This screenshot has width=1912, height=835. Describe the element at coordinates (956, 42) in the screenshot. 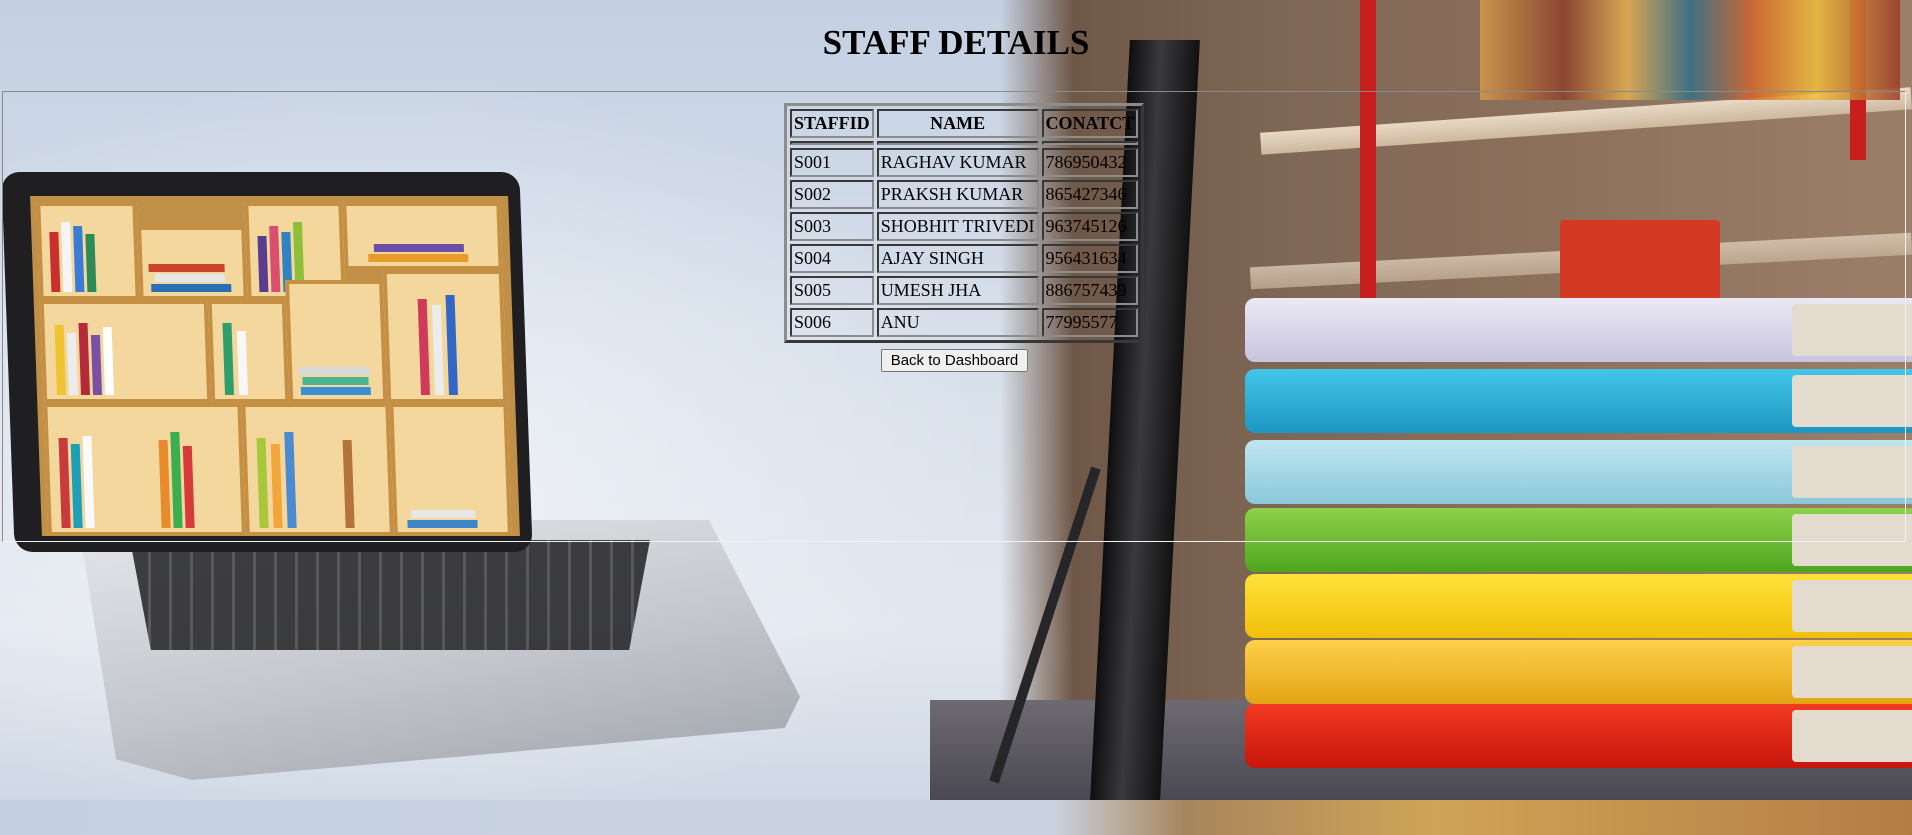

I see `page-title: STAFF DETAILS` at that location.